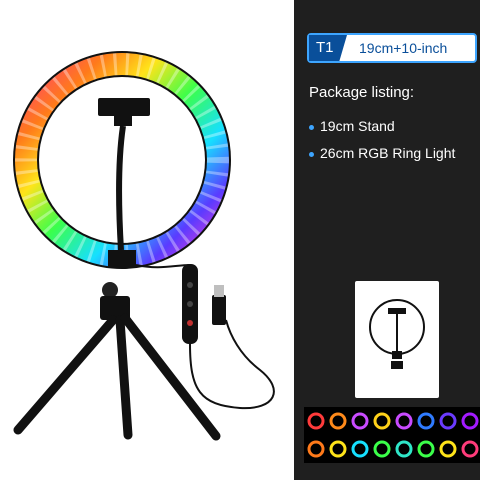 Image resolution: width=480 pixels, height=485 pixels. What do you see at coordinates (392, 435) in the screenshot?
I see `color-swatches` at bounding box center [392, 435].